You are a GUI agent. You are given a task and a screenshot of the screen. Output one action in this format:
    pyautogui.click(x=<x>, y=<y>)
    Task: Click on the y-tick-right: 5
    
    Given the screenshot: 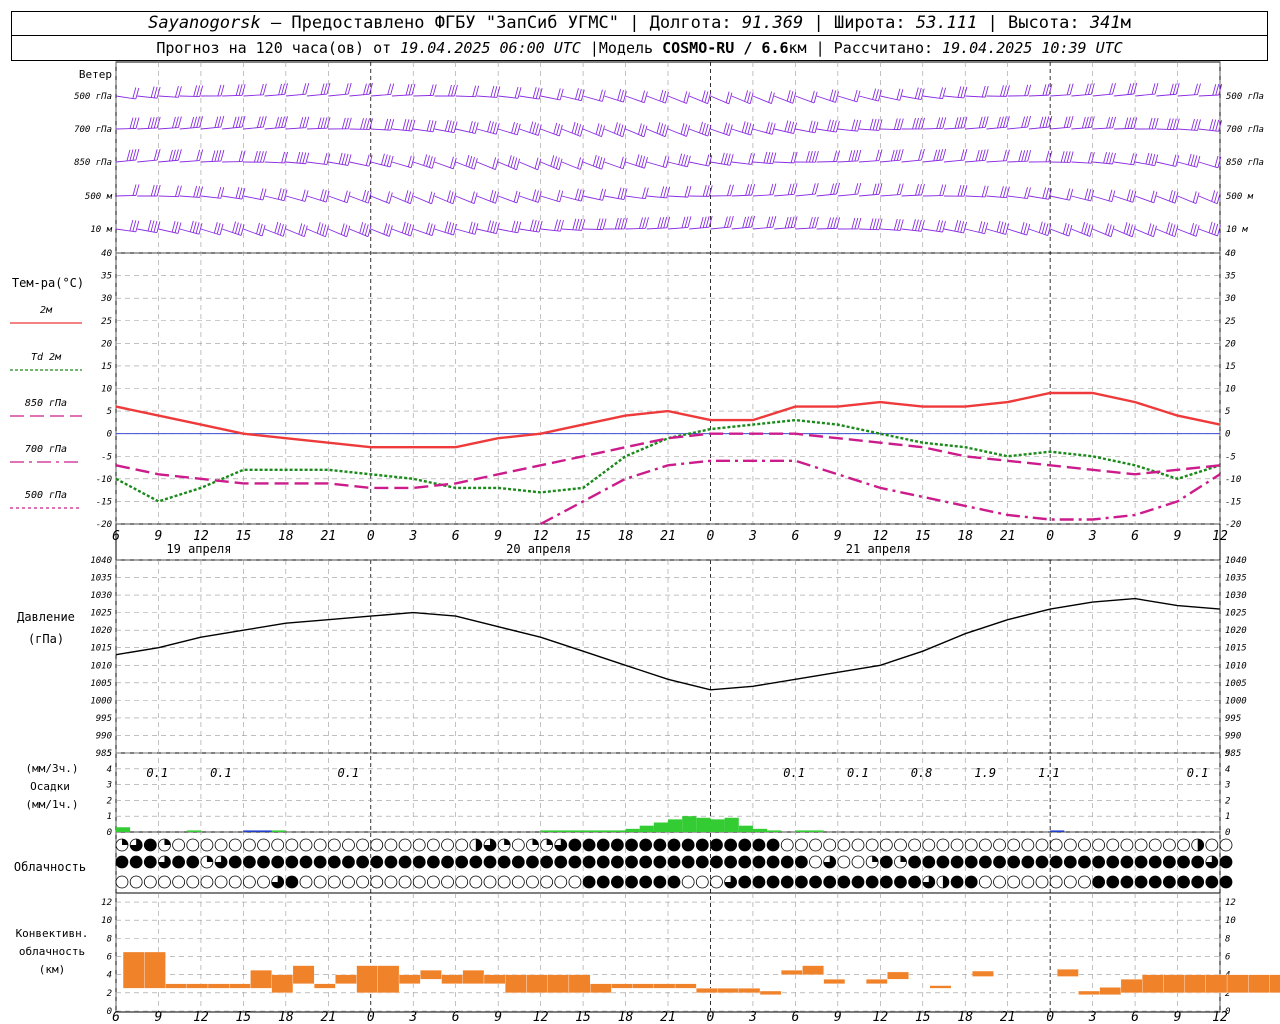 What is the action you would take?
    pyautogui.click(x=1227, y=754)
    